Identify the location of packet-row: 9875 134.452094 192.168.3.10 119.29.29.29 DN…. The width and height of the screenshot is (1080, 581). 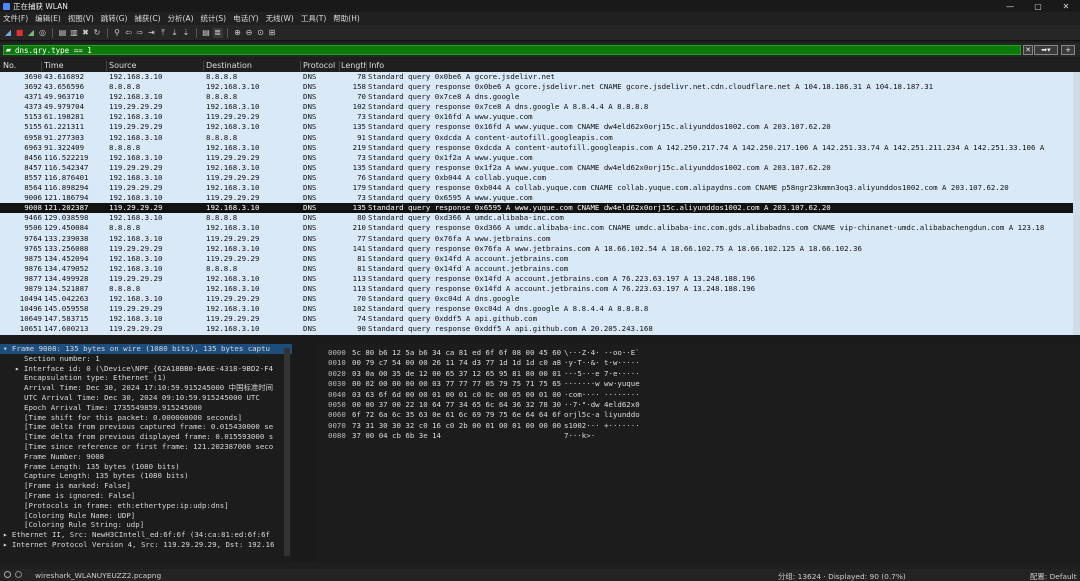
(540, 259).